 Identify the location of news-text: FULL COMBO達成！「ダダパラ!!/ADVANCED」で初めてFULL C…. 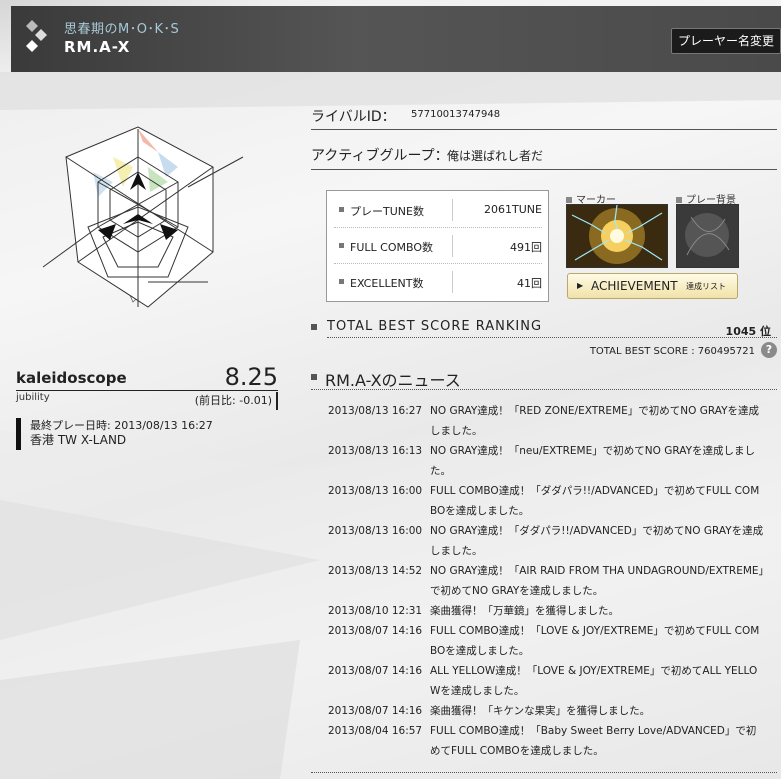
(595, 501).